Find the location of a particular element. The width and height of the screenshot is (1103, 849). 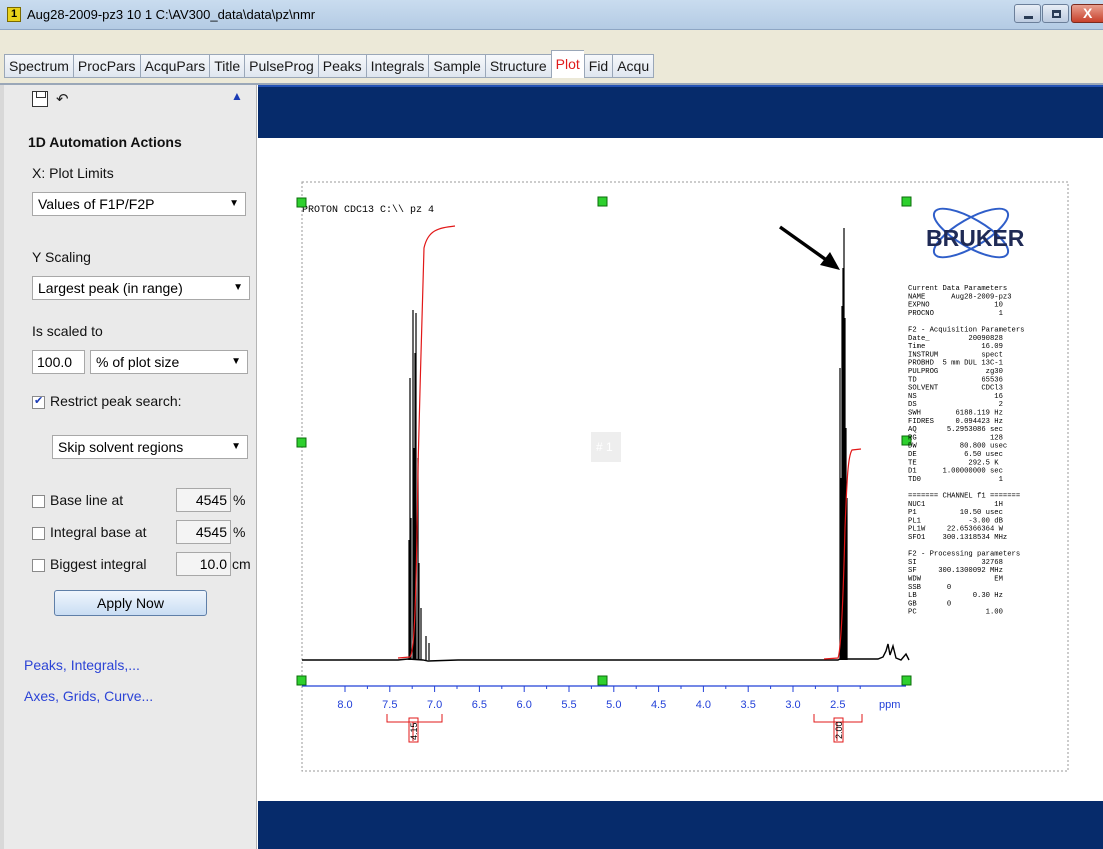

x-axis-tick-label: 7.5 is located at coordinates (389, 705).